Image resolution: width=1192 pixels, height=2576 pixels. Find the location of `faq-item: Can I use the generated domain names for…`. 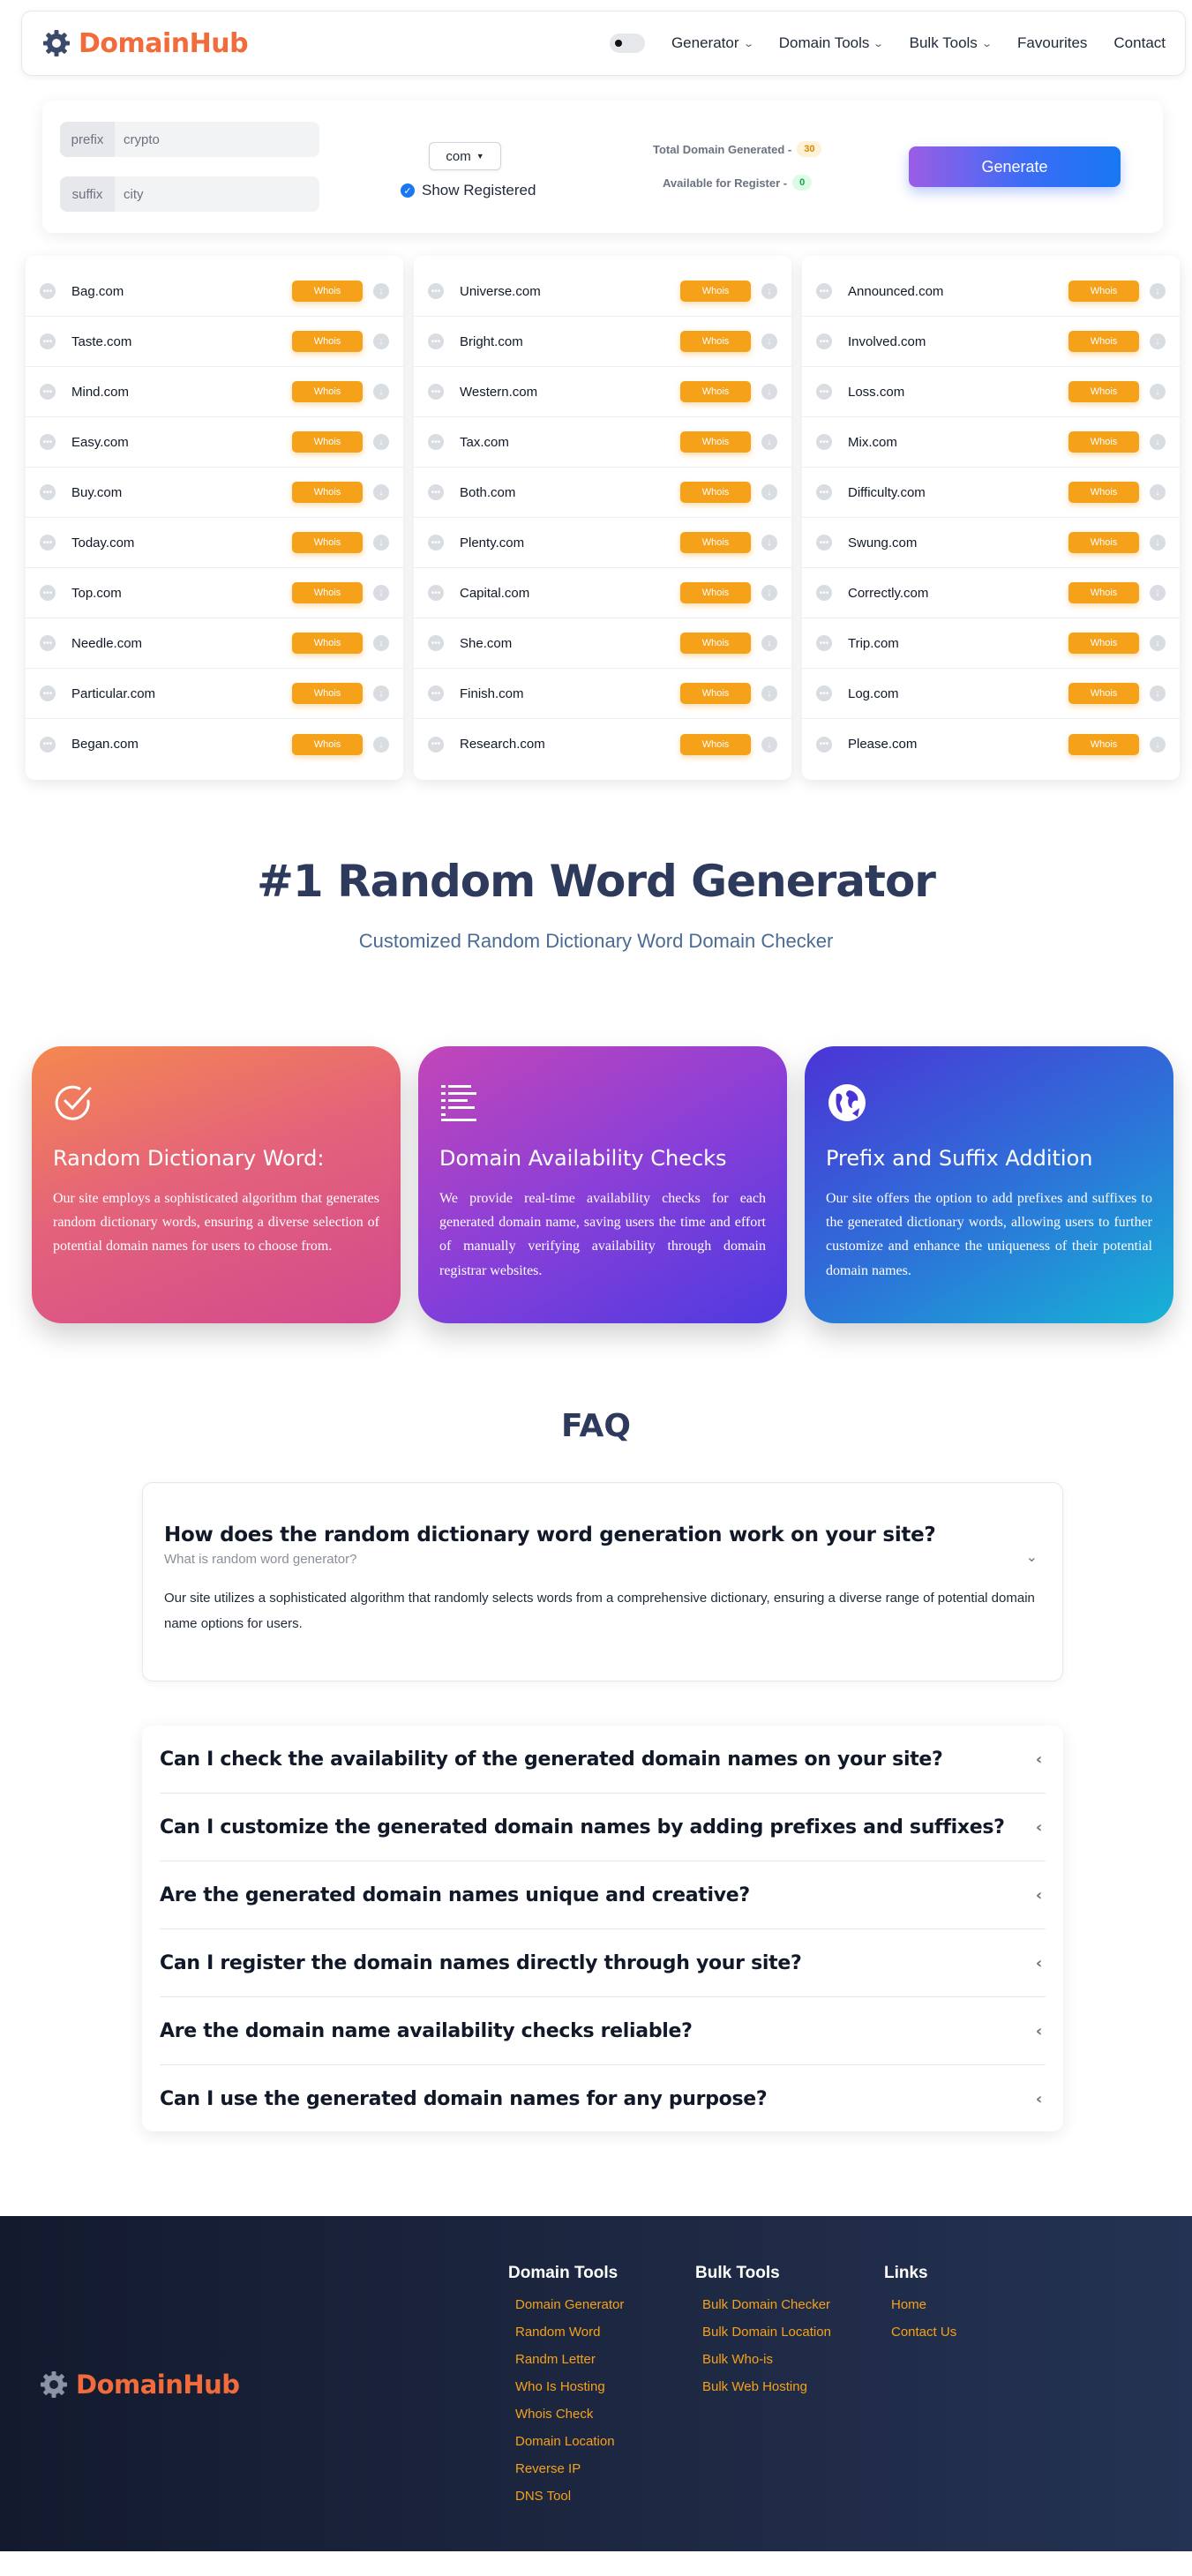

faq-item: Can I use the generated domain names for… is located at coordinates (603, 2099).